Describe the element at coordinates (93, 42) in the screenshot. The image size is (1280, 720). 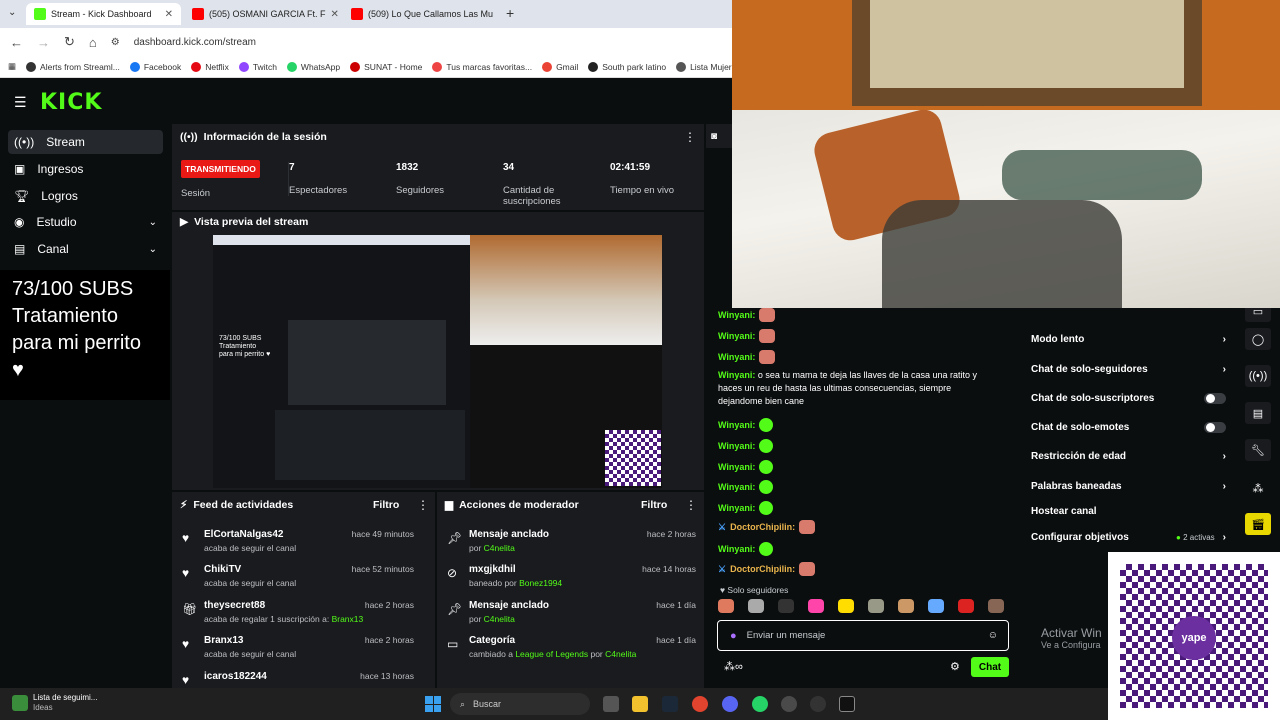
I see `home-icon: ⌂` at that location.